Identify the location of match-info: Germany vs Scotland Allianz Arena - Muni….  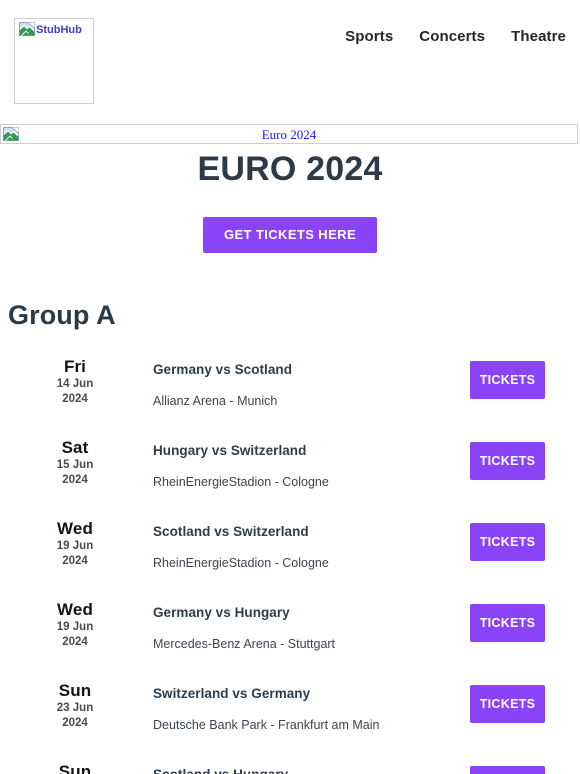
(286, 385).